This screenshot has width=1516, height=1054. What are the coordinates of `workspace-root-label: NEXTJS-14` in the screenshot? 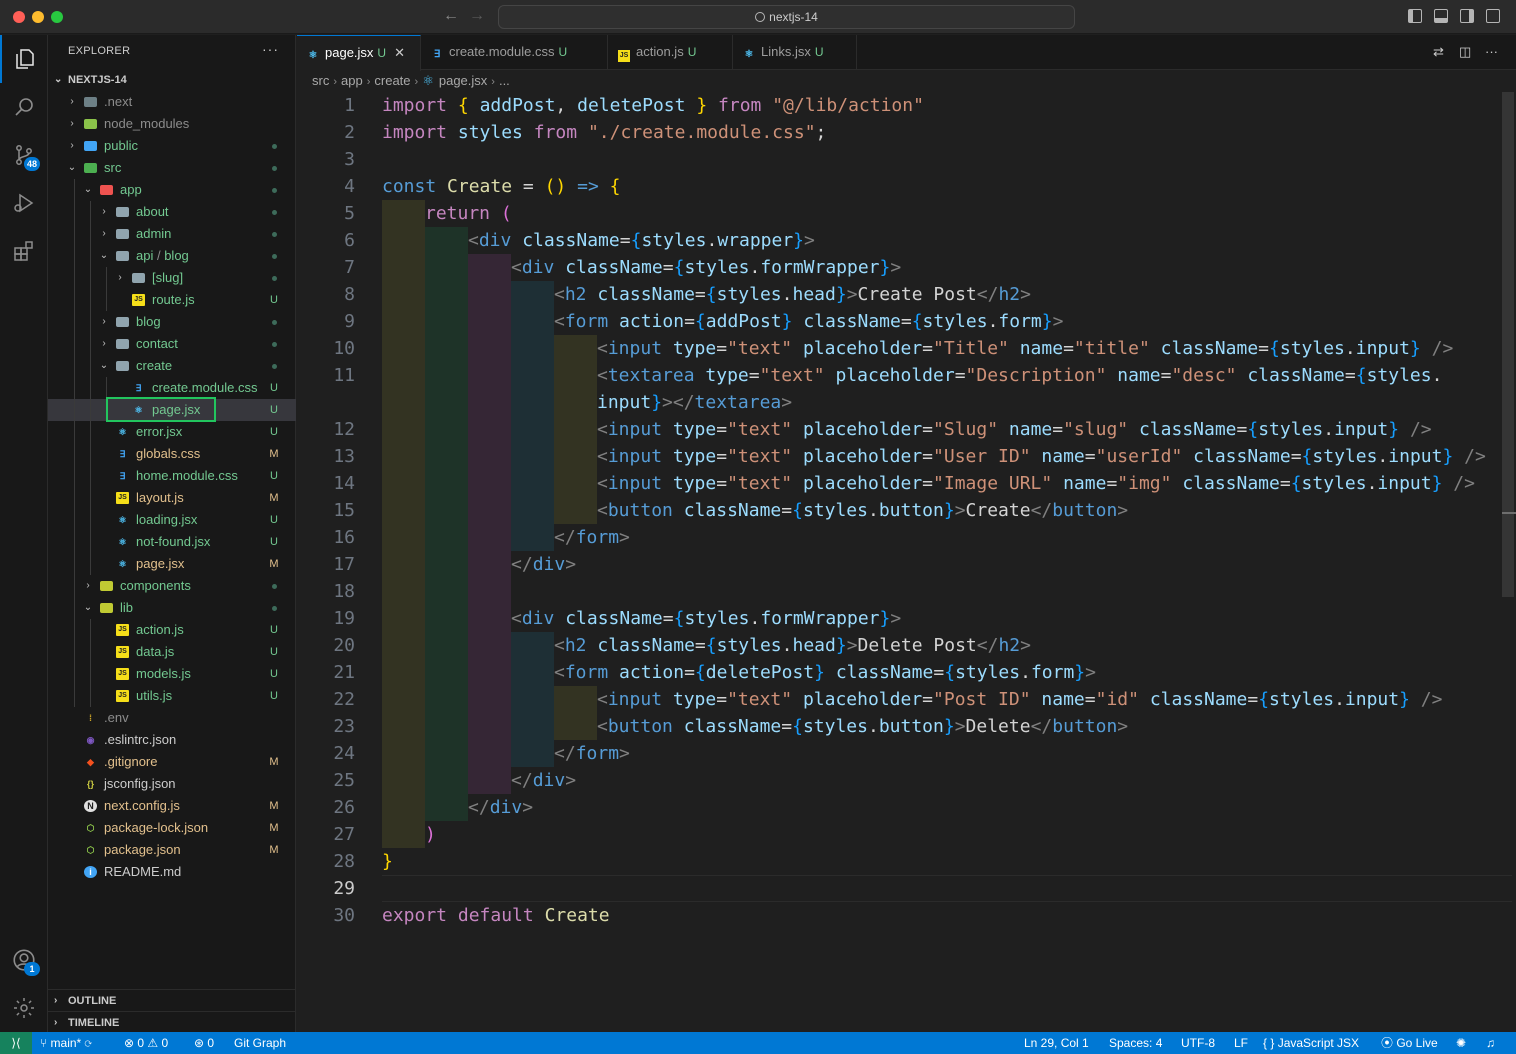 It's located at (97, 80).